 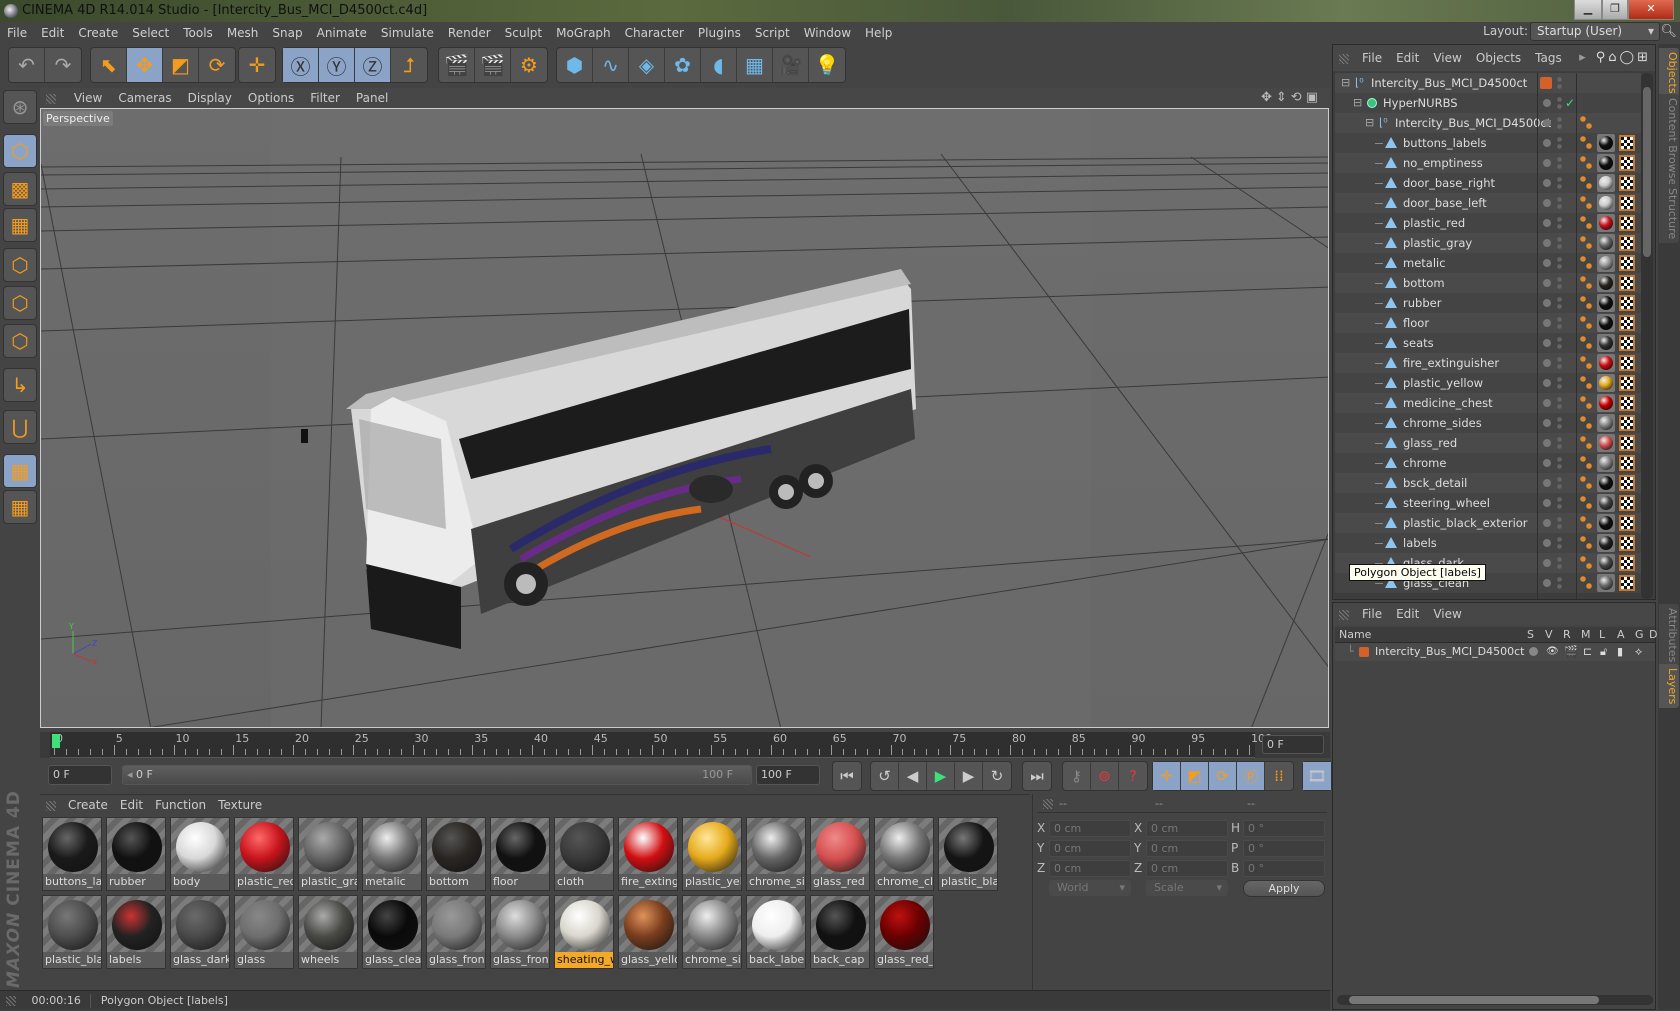 I want to click on layer-menu-edit: Edit, so click(x=1407, y=614).